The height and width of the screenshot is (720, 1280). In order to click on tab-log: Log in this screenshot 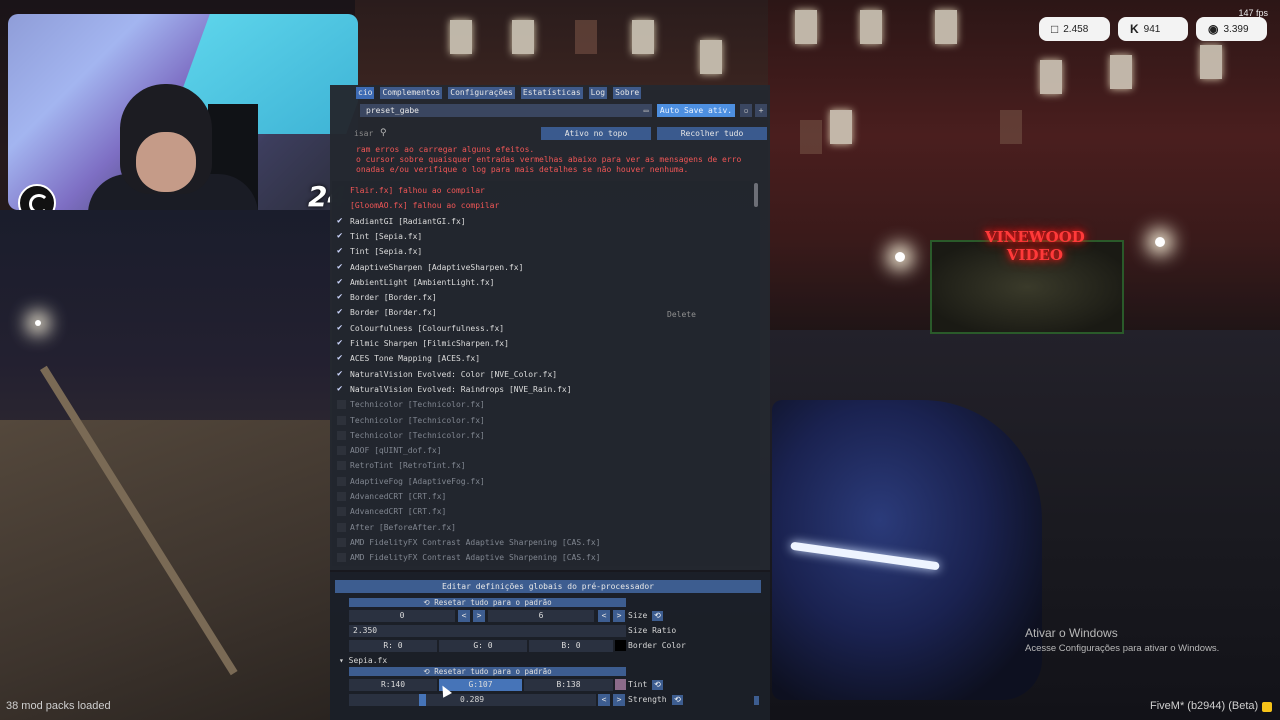, I will do `click(598, 93)`.